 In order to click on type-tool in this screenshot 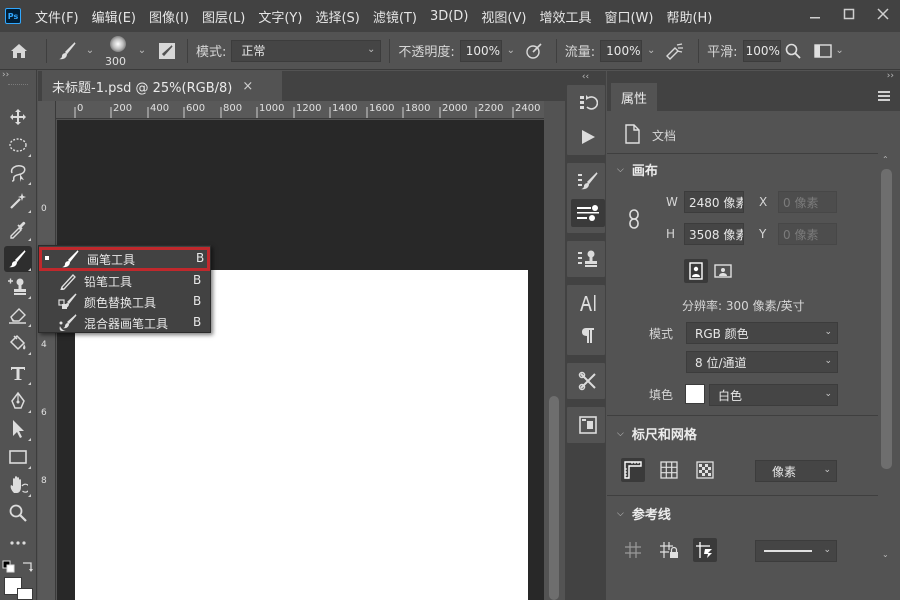, I will do `click(18, 373)`.